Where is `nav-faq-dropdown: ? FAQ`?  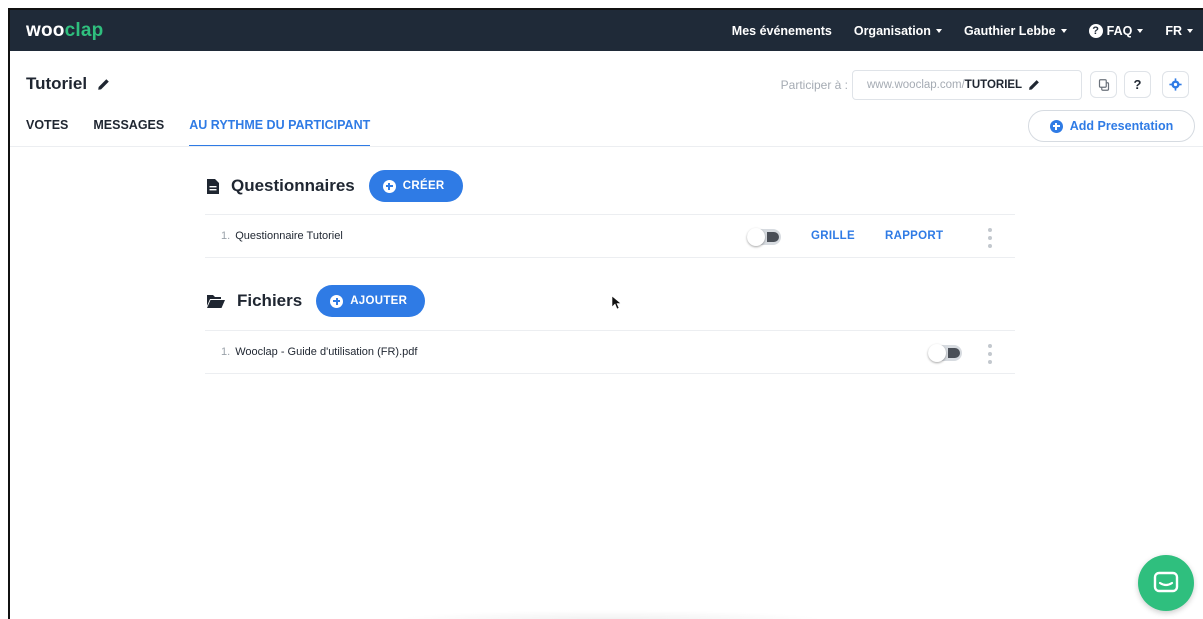 nav-faq-dropdown: ? FAQ is located at coordinates (1116, 30).